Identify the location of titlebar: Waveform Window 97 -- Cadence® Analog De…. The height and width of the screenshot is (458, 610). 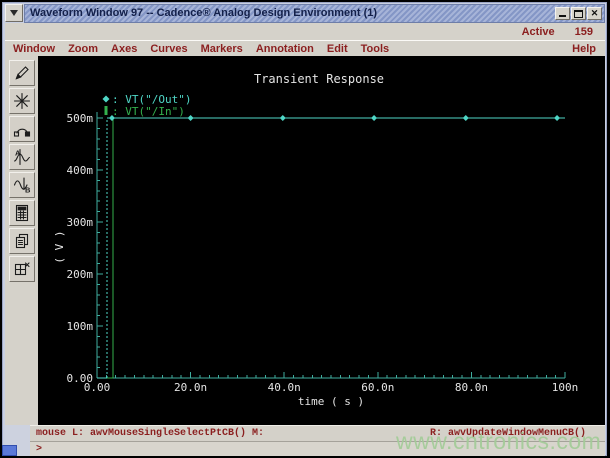
(314, 13).